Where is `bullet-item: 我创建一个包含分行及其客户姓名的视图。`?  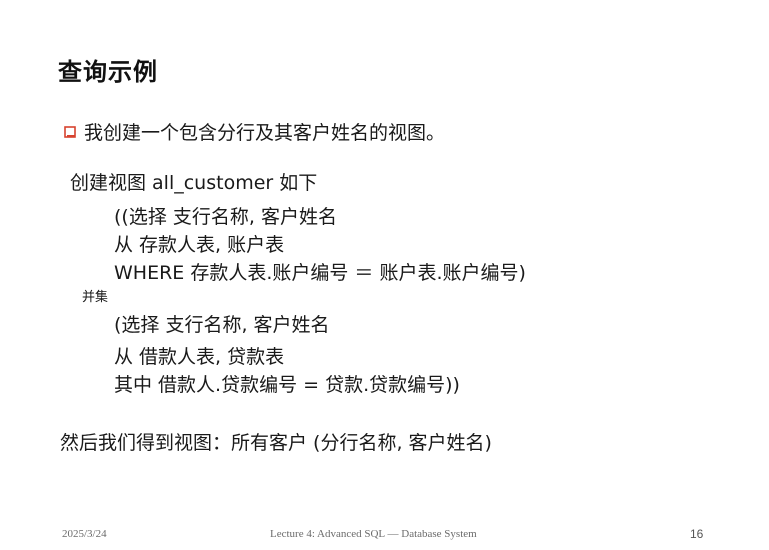 bullet-item: 我创建一个包含分行及其客户姓名的视图。 is located at coordinates (254, 131).